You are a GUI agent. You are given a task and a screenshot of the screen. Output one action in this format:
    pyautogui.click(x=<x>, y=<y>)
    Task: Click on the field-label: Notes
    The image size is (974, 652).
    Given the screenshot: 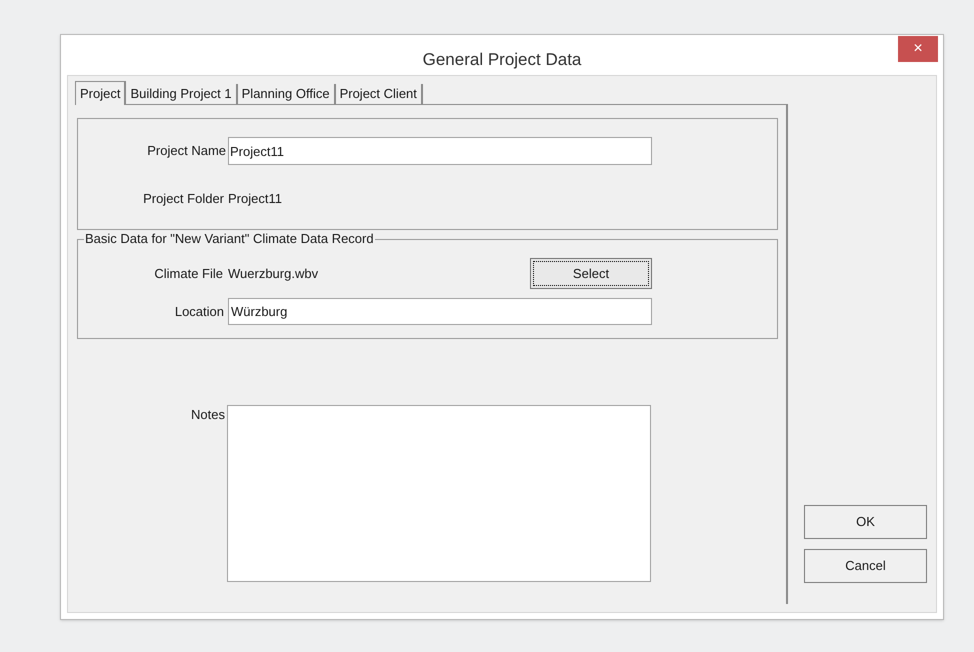 What is the action you would take?
    pyautogui.click(x=208, y=415)
    